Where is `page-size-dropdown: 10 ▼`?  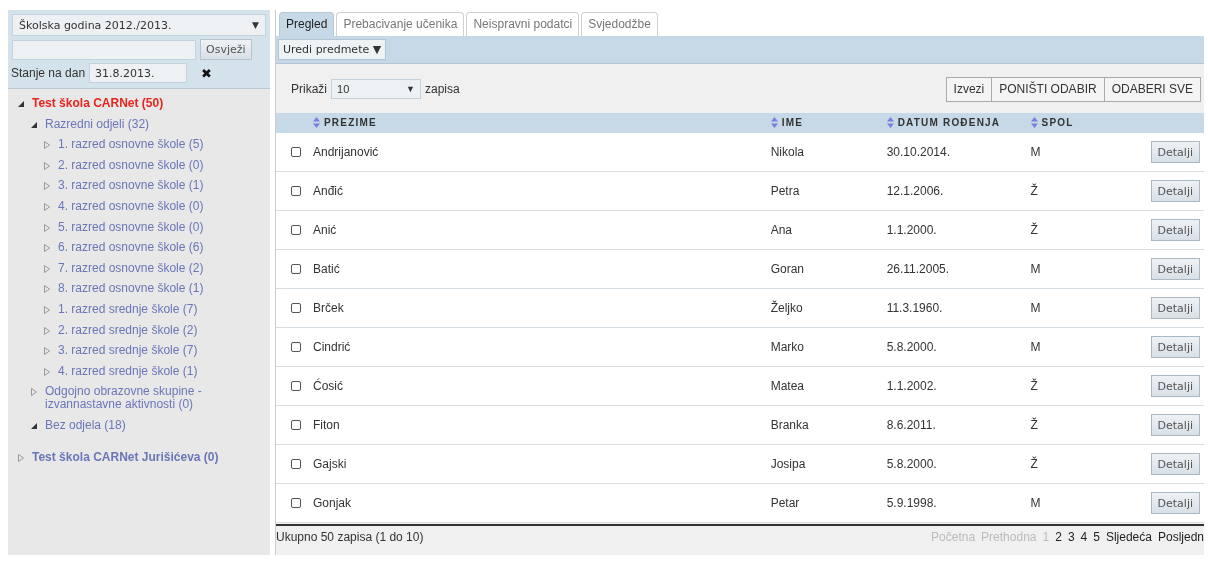 page-size-dropdown: 10 ▼ is located at coordinates (376, 89).